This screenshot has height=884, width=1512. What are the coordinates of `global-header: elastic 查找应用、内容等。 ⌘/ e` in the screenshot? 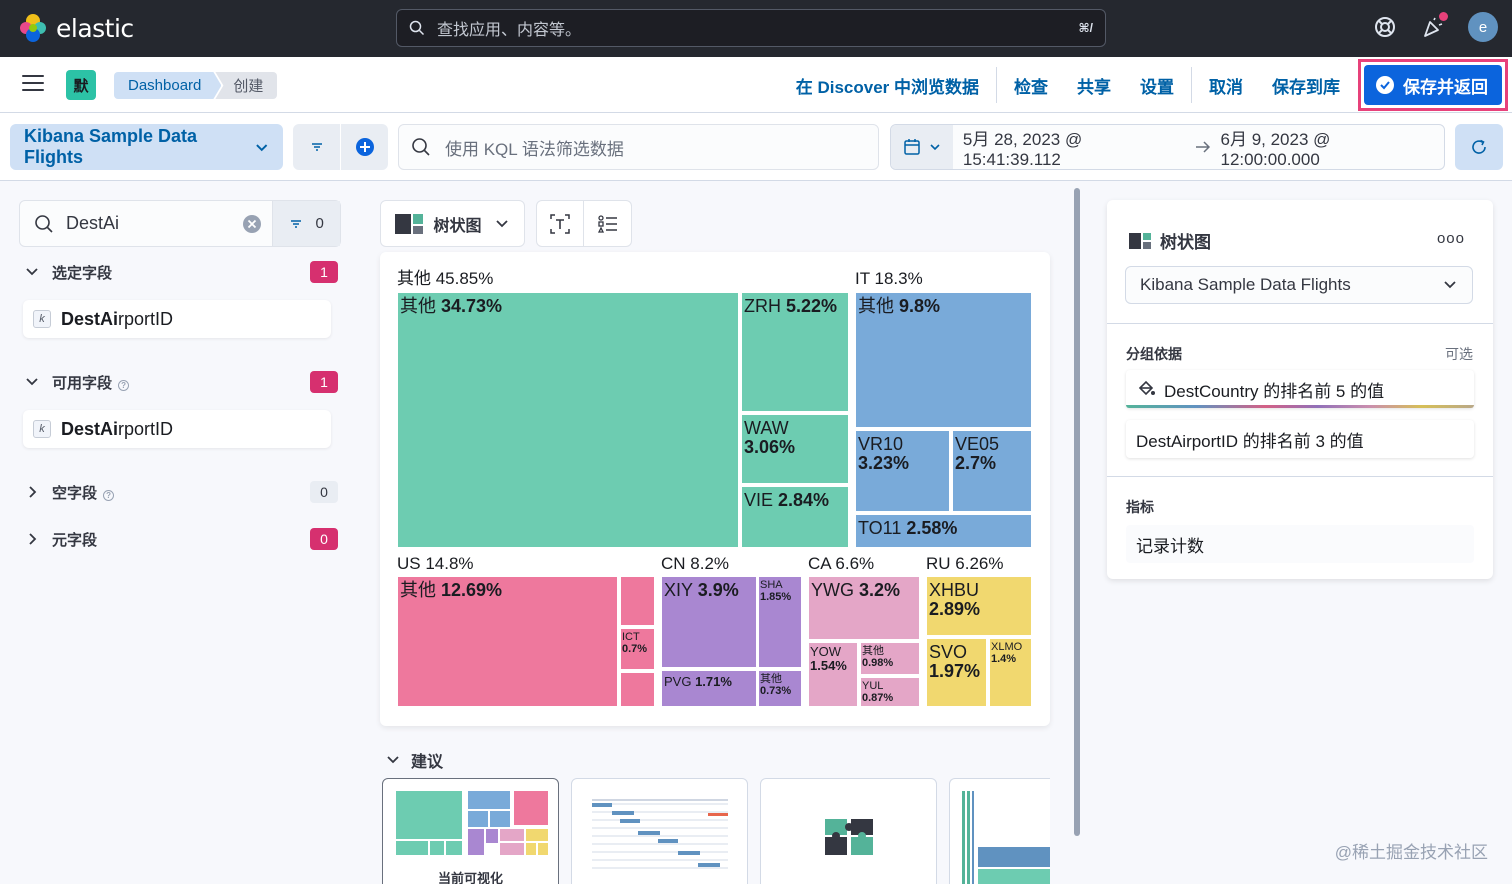 It's located at (756, 28).